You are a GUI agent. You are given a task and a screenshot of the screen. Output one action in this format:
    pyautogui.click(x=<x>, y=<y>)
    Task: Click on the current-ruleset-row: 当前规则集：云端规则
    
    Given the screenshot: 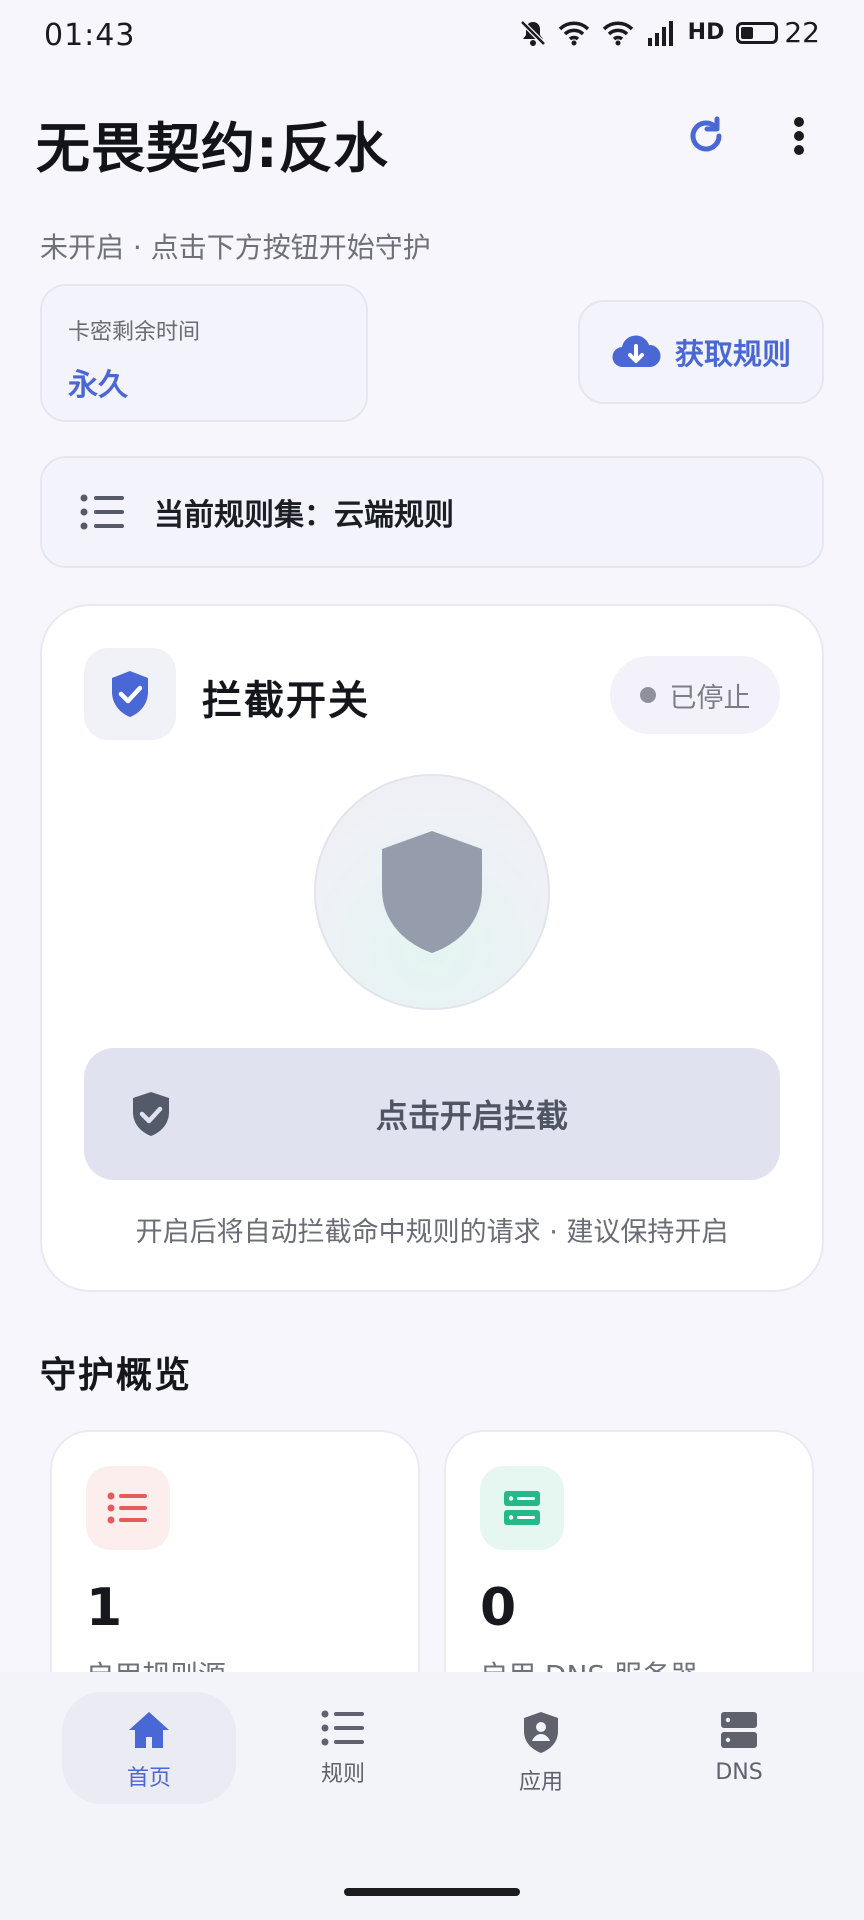 What is the action you would take?
    pyautogui.click(x=432, y=512)
    